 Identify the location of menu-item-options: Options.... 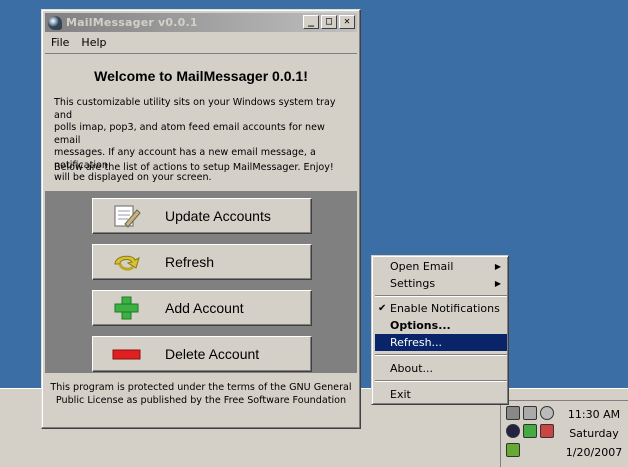
(441, 325).